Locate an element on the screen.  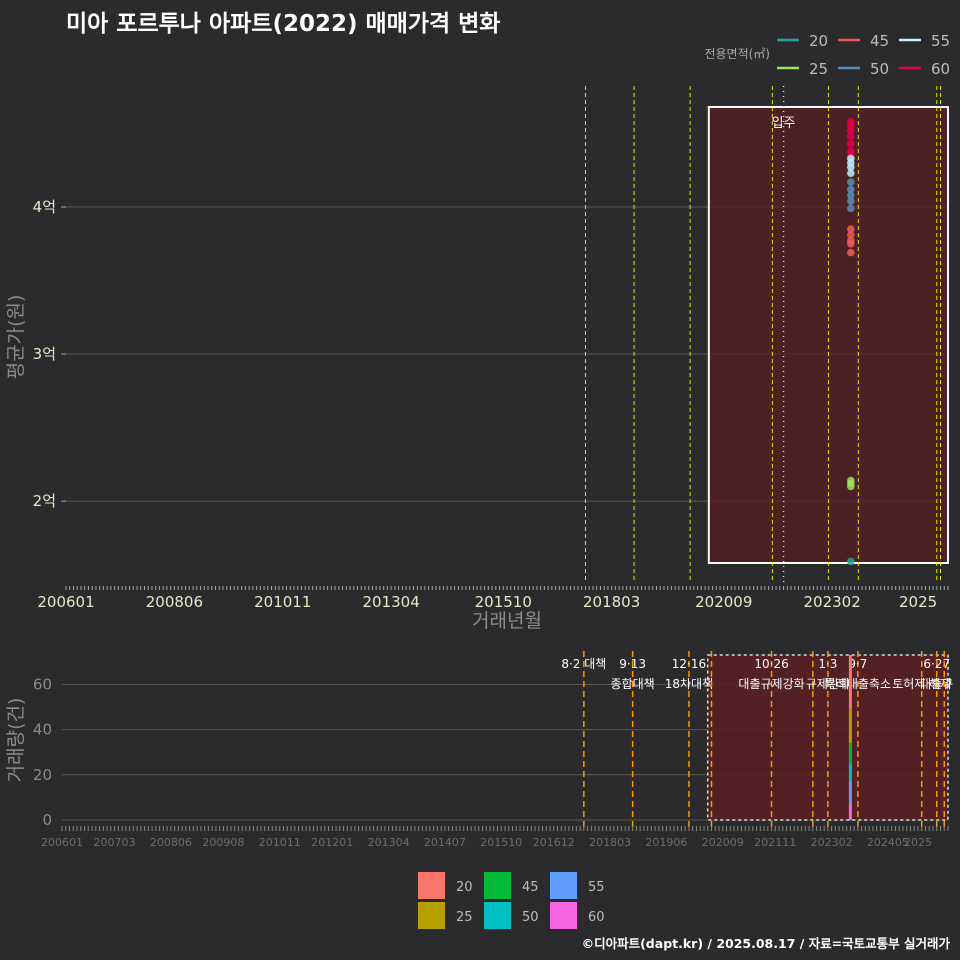
policy-label: 6·27 is located at coordinates (936, 664).